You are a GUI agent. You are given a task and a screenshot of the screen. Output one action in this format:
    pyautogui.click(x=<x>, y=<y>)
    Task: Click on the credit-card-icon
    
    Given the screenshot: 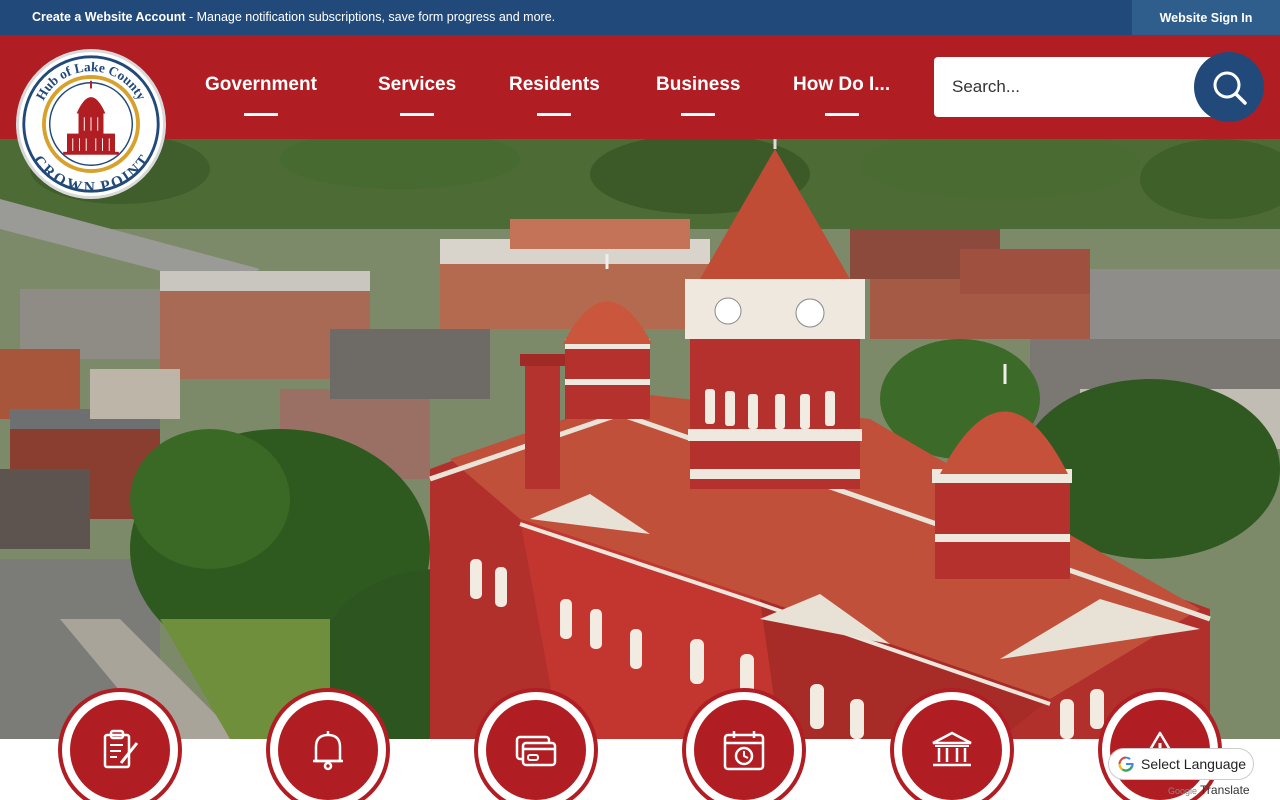 What is the action you would take?
    pyautogui.click(x=536, y=751)
    